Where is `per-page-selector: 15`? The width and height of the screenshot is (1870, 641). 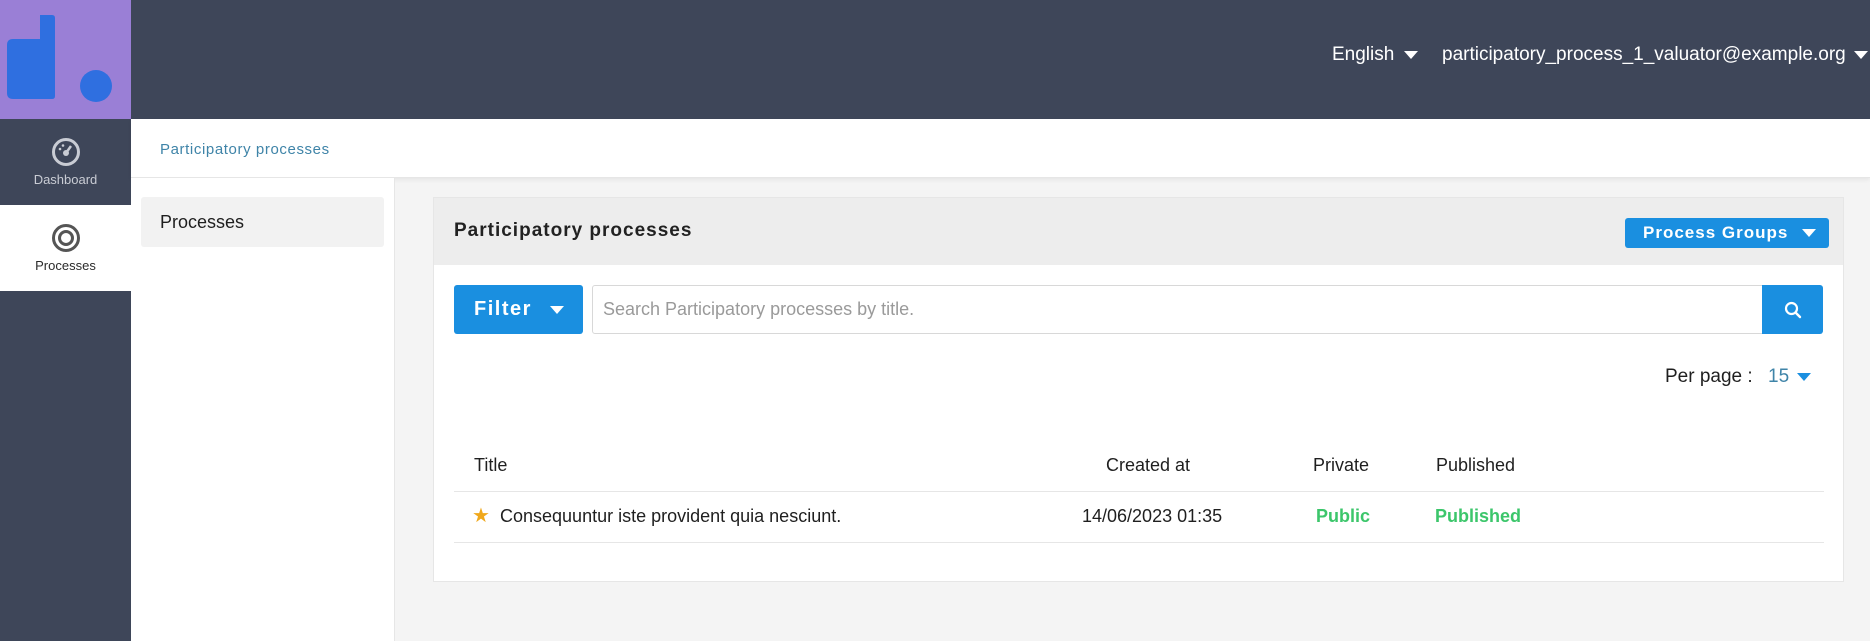 per-page-selector: 15 is located at coordinates (1790, 377).